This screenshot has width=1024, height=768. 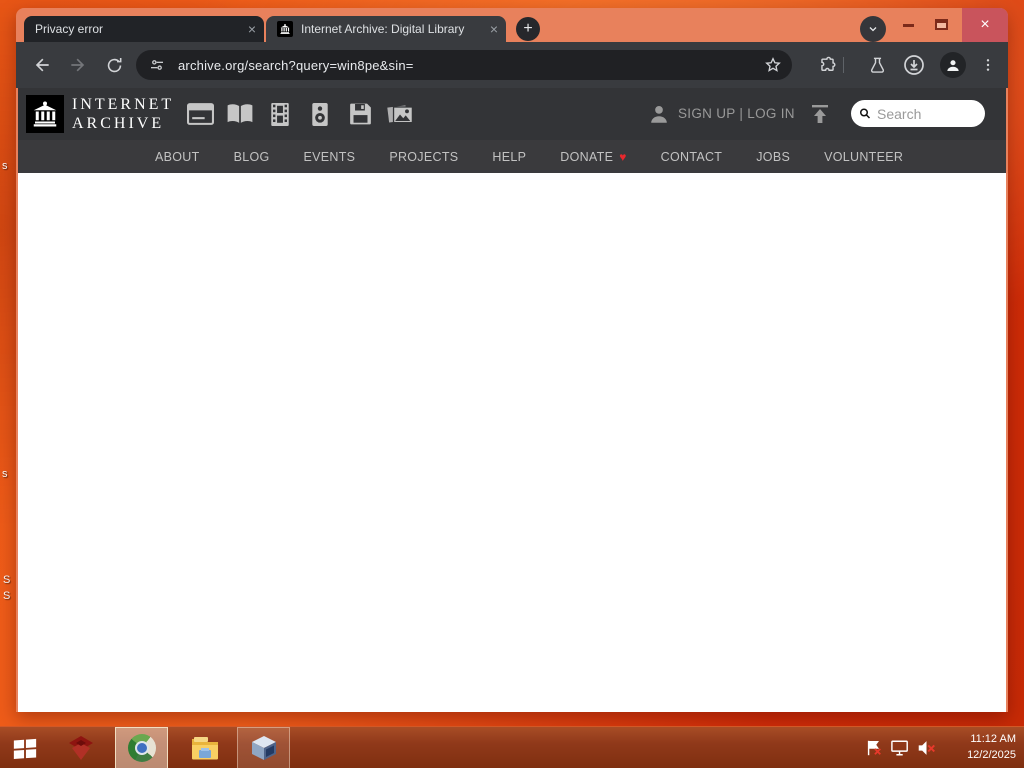 I want to click on browser-toolbar: archive.org/search?query=win8pe&sin=, so click(x=512, y=65).